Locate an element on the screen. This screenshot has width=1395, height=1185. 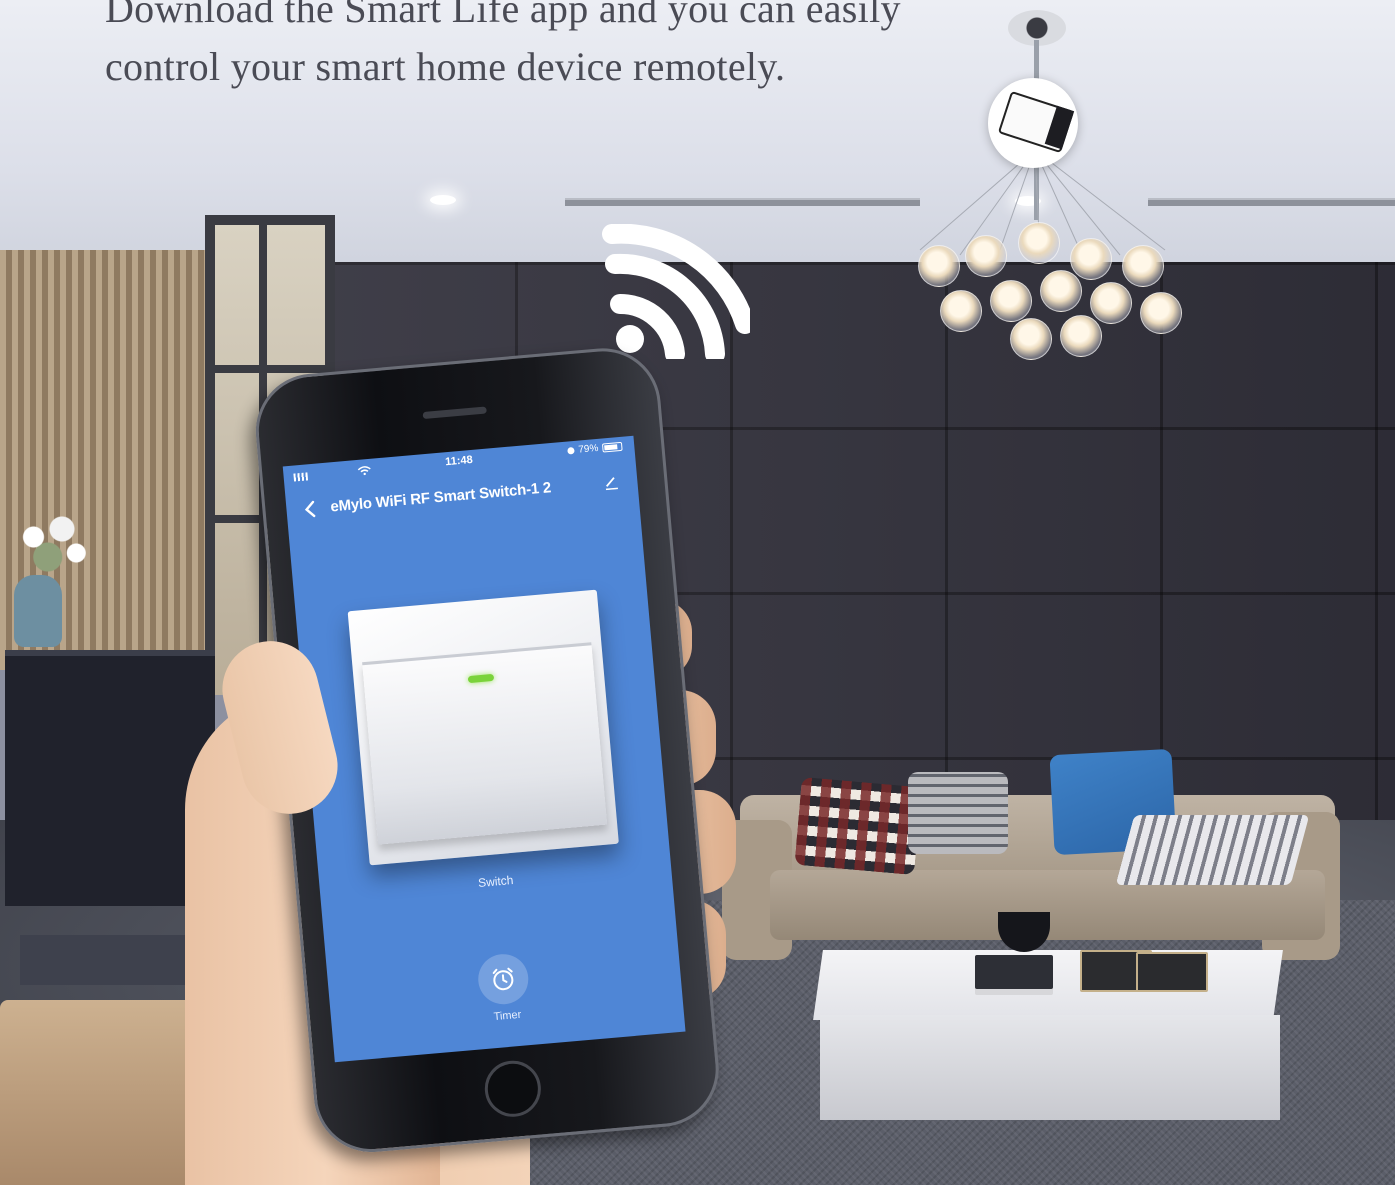
timer-button is located at coordinates (503, 979).